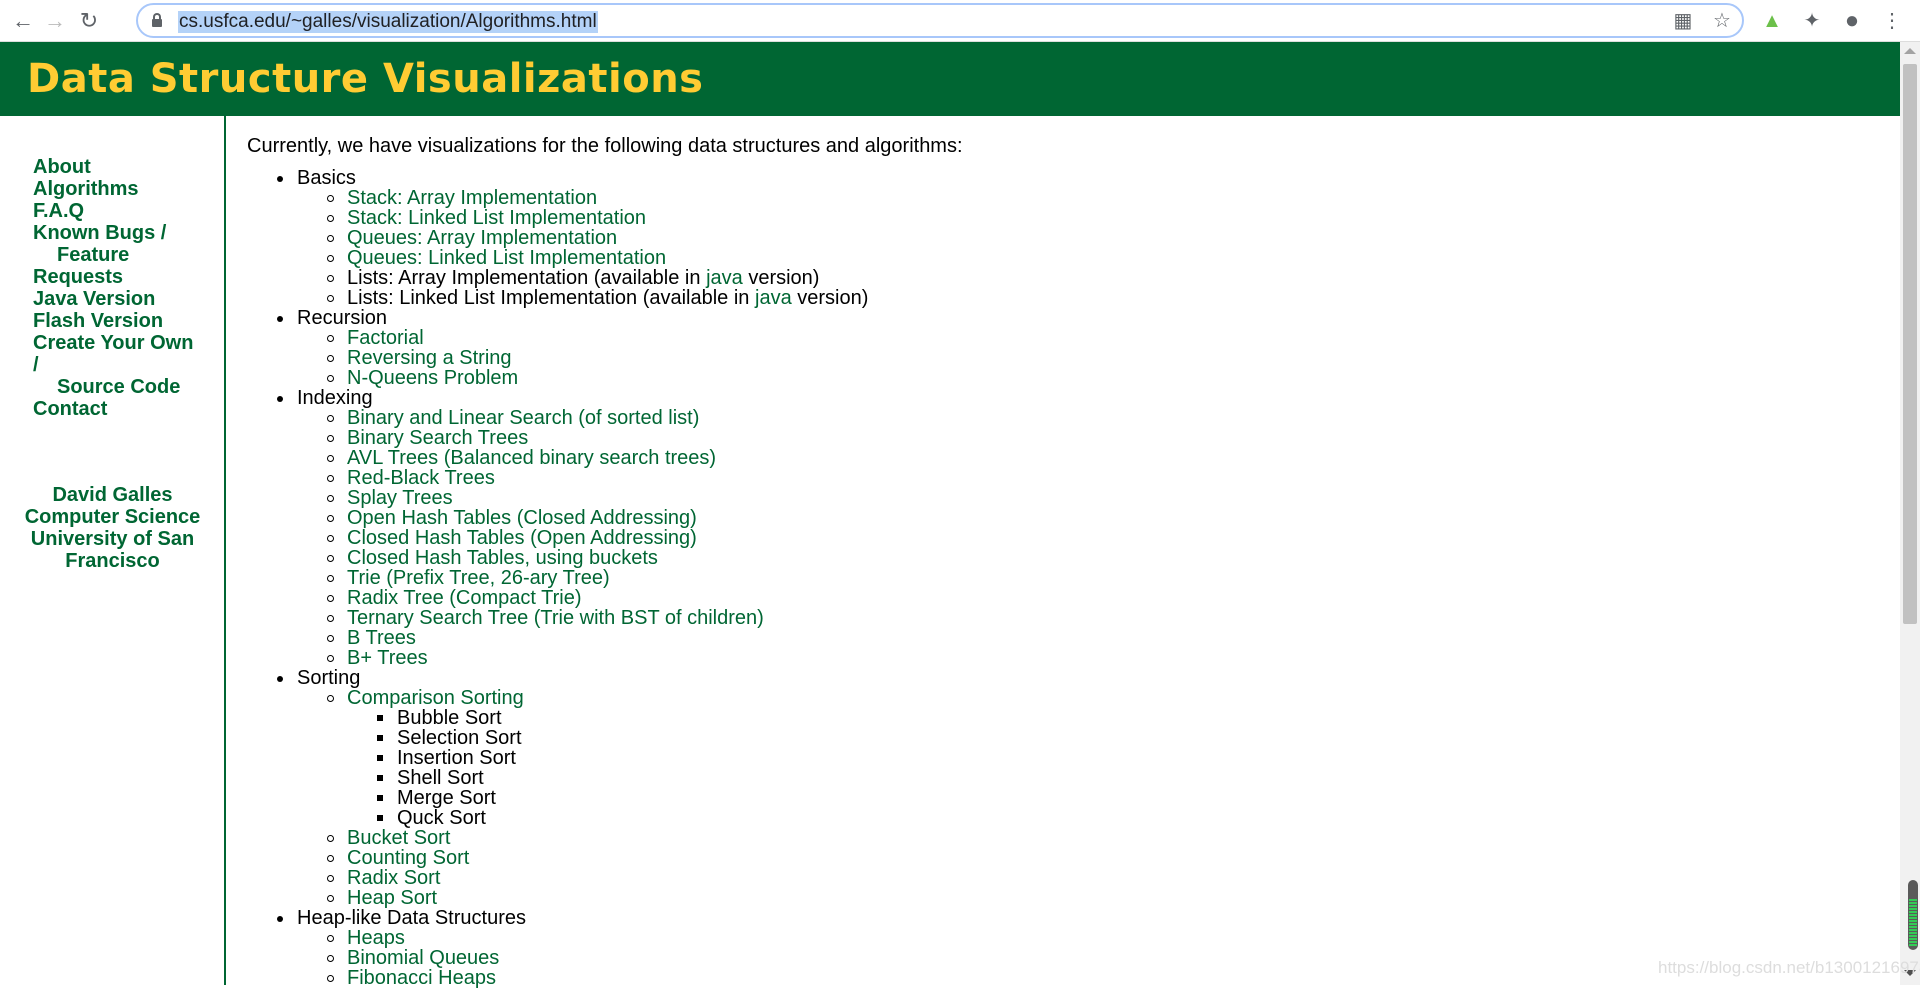  Describe the element at coordinates (1910, 344) in the screenshot. I see `scrollbar-thumb` at that location.